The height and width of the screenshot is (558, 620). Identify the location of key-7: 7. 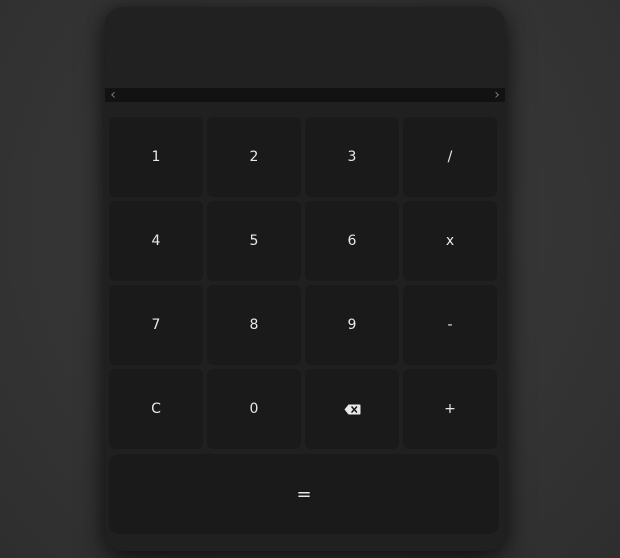
(156, 325).